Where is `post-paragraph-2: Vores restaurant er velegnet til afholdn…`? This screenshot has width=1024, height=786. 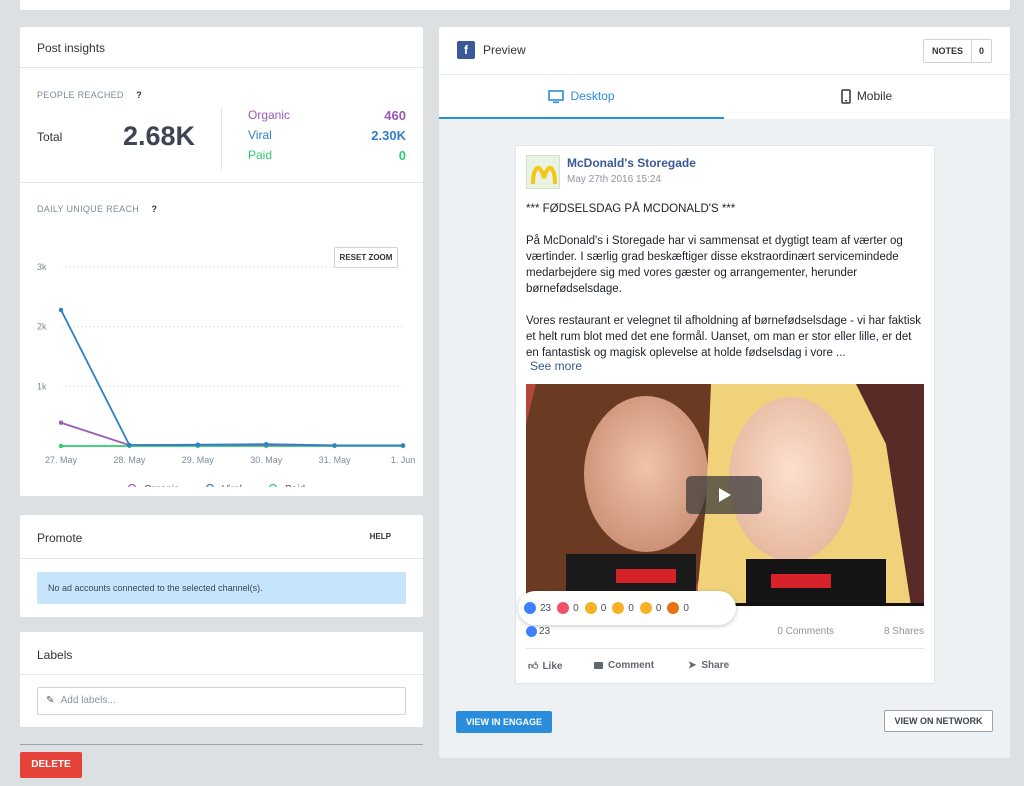 post-paragraph-2: Vores restaurant er velegnet til afholdn… is located at coordinates (724, 337).